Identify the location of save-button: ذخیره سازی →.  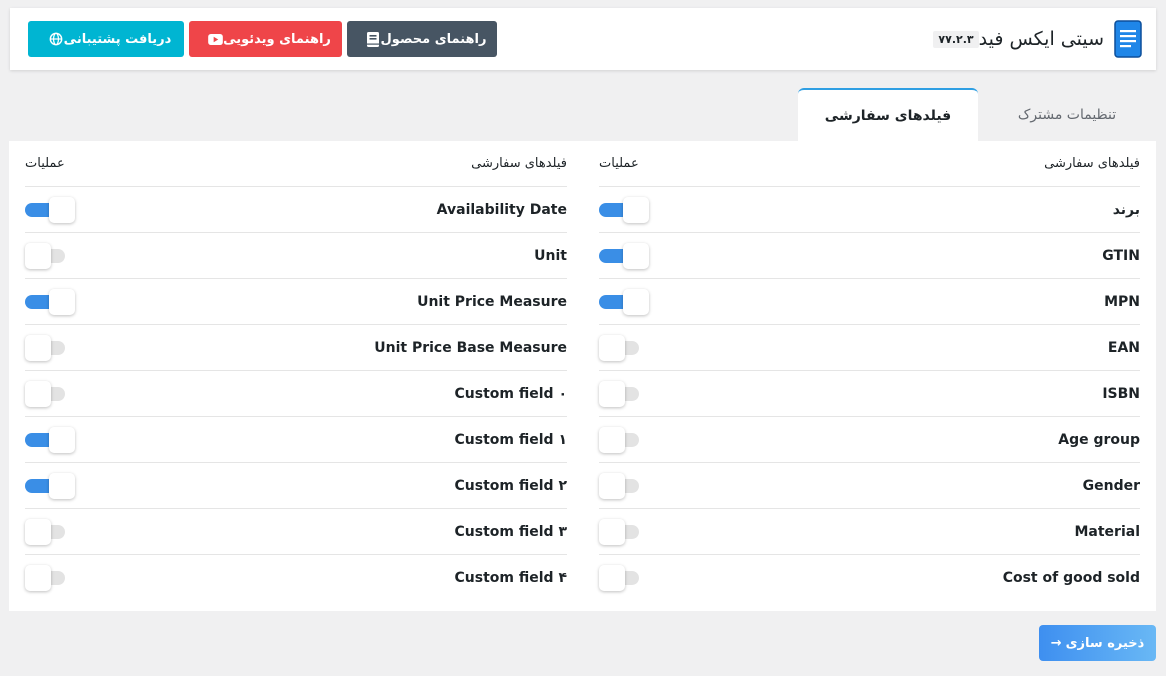
(1097, 643).